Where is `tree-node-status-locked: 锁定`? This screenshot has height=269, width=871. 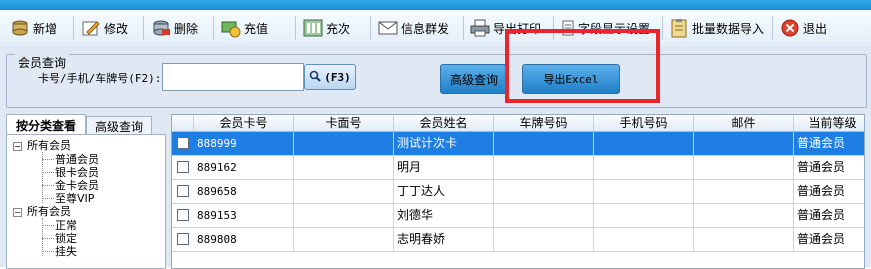
tree-node-status-locked: 锁定 is located at coordinates (66, 238).